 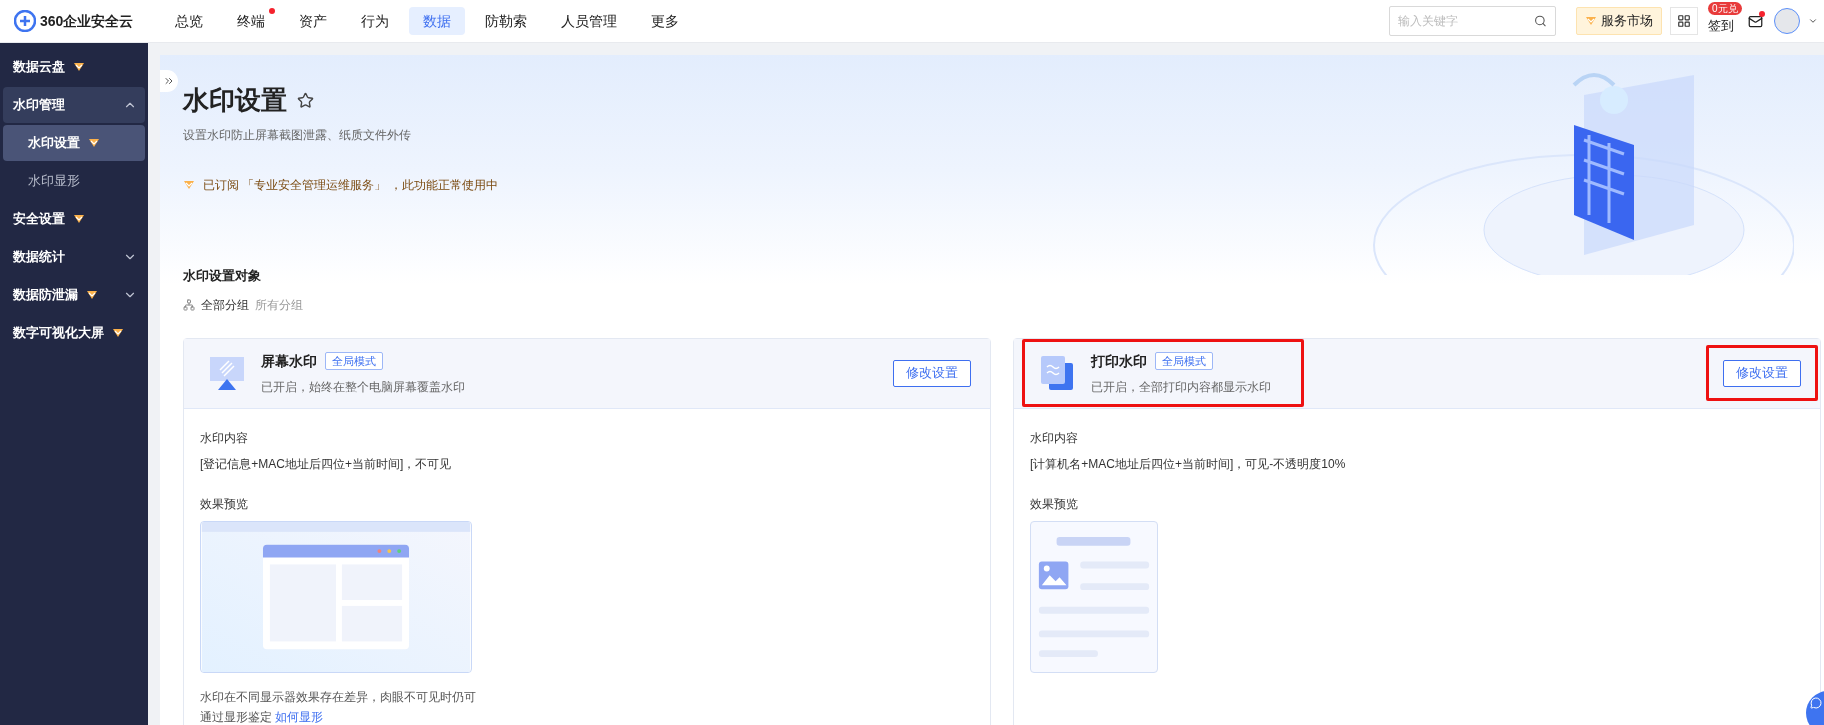 What do you see at coordinates (1466, 21) in the screenshot?
I see `search-input: 输入关键字` at bounding box center [1466, 21].